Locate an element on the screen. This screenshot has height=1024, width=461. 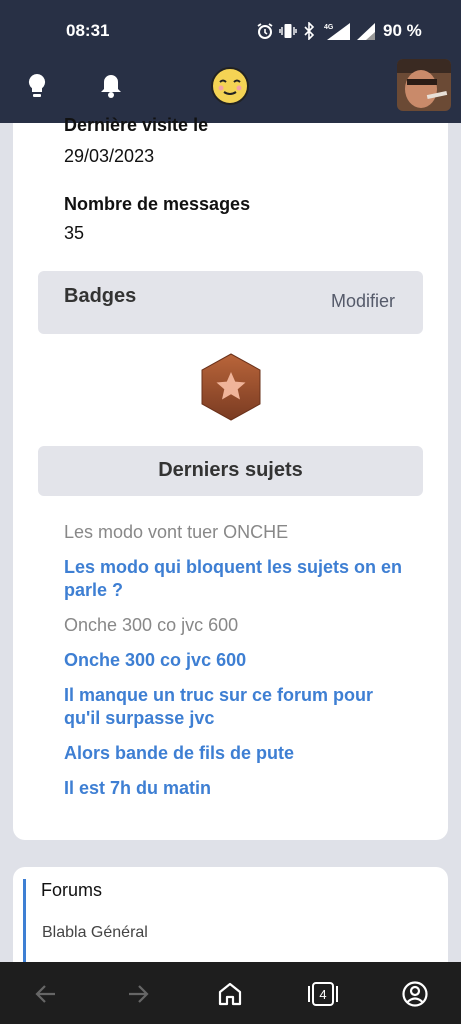
signal-4g-icon: 4G is located at coordinates (337, 31).